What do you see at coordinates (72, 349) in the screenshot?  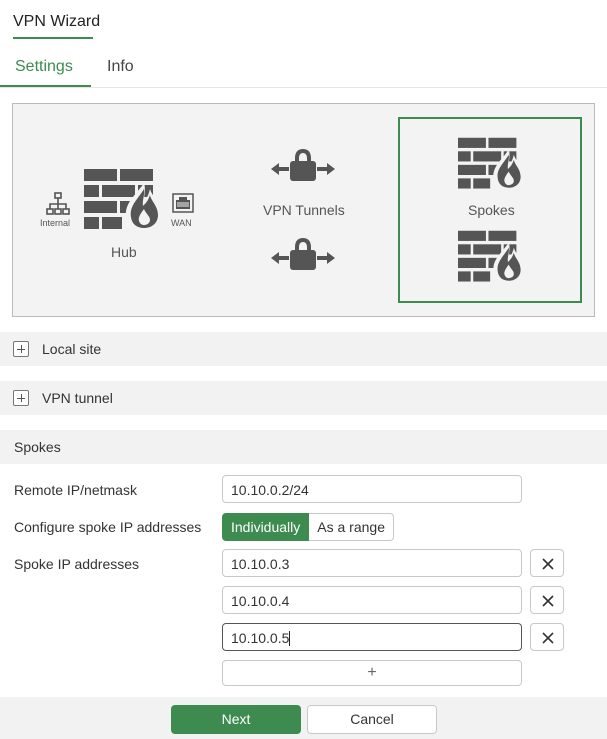 I see `local-site-label: Local site` at bounding box center [72, 349].